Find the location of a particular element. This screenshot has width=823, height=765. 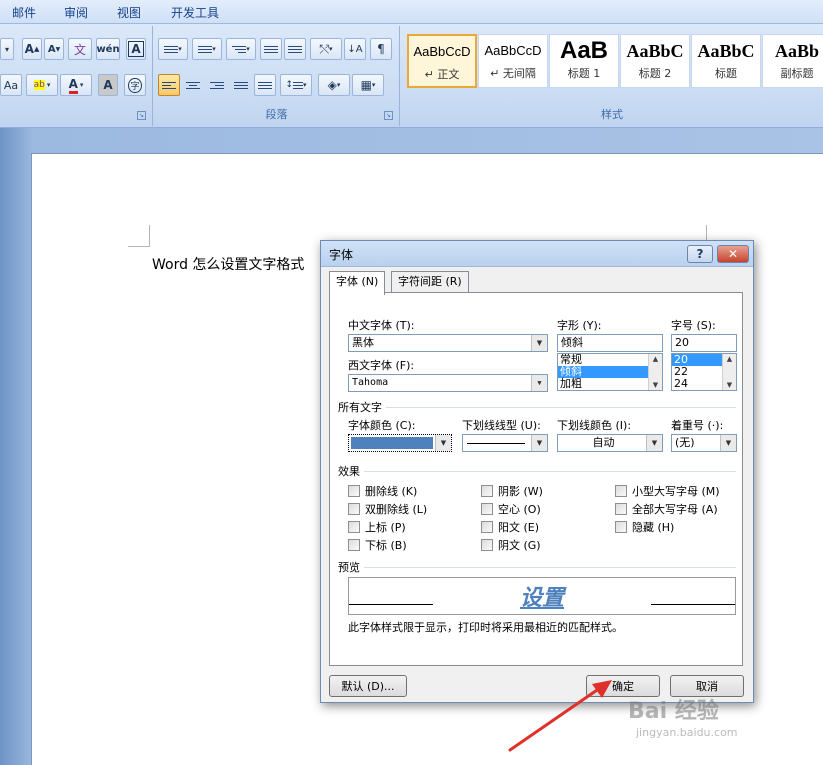

style-tile: AaBb 副标题 is located at coordinates (792, 61).